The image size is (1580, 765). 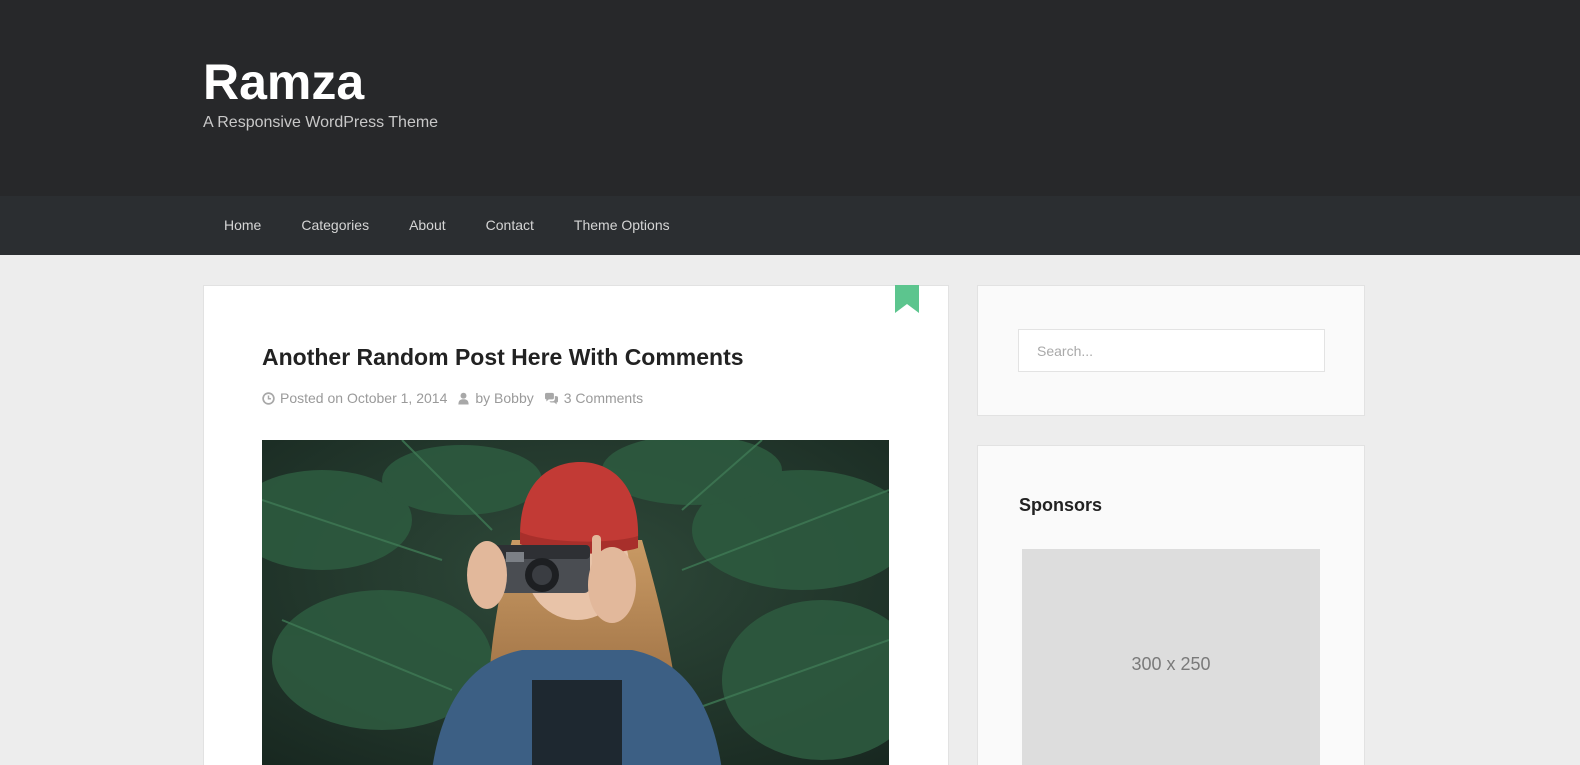 I want to click on post-comments-group: 3 Comments, so click(x=593, y=398).